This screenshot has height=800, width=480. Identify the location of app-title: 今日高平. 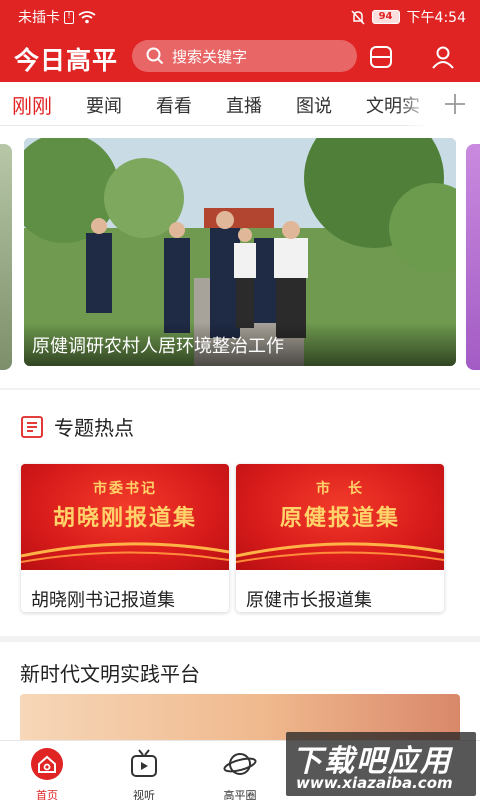
(66, 60).